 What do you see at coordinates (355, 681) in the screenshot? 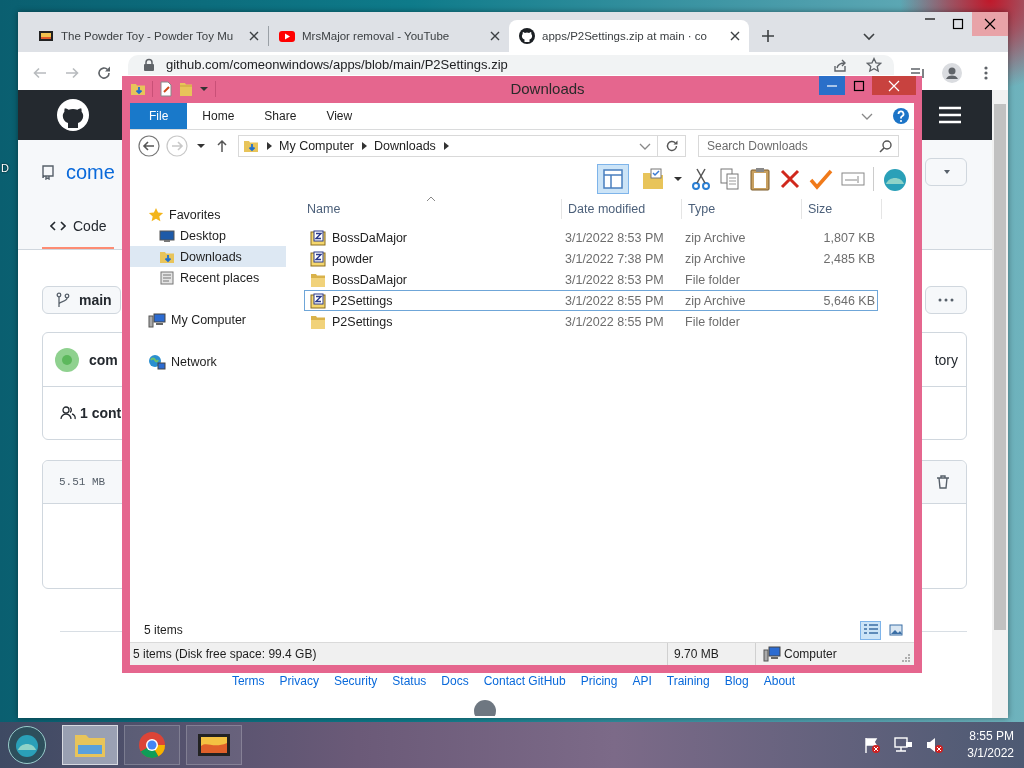
I see `footer-link: Security` at bounding box center [355, 681].